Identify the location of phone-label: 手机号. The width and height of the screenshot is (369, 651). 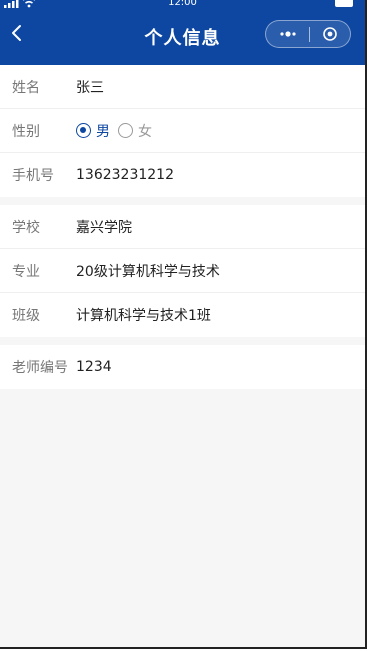
(33, 176).